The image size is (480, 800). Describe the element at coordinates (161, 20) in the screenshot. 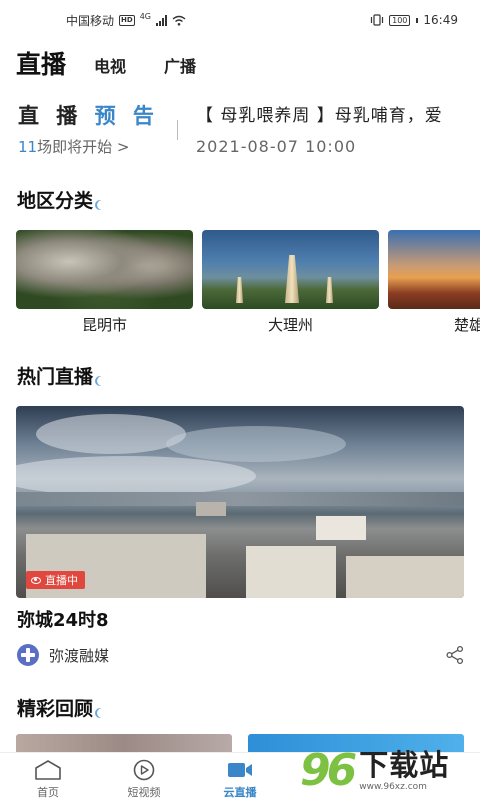

I see `signal-icon` at that location.